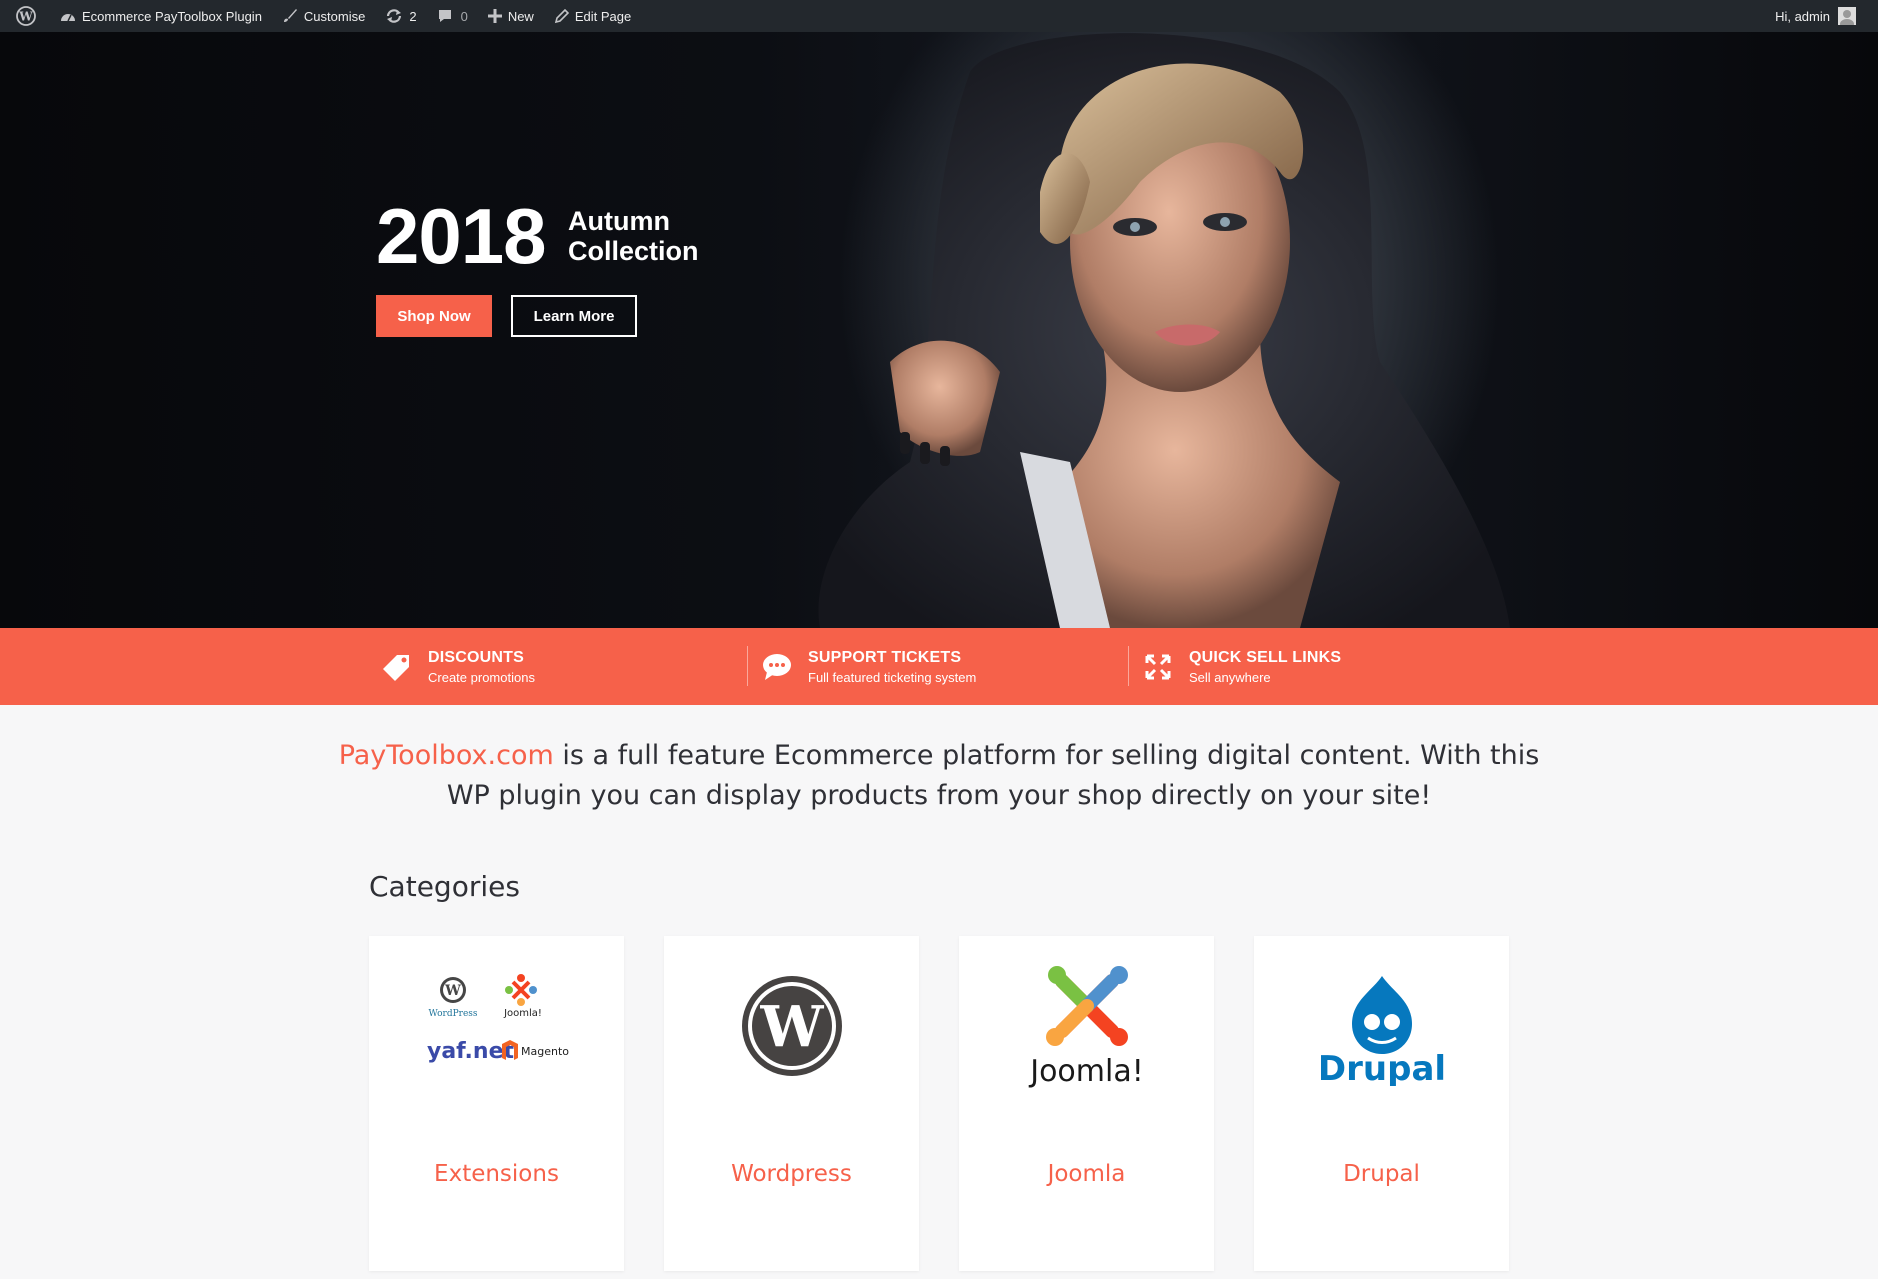  I want to click on avatar, so click(1847, 16).